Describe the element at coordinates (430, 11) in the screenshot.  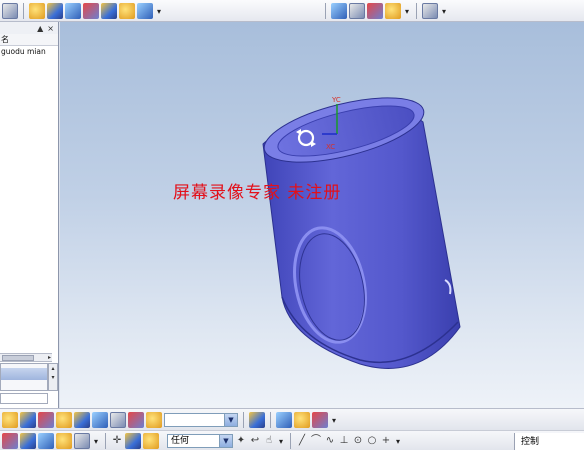
I see `settings-icon` at that location.